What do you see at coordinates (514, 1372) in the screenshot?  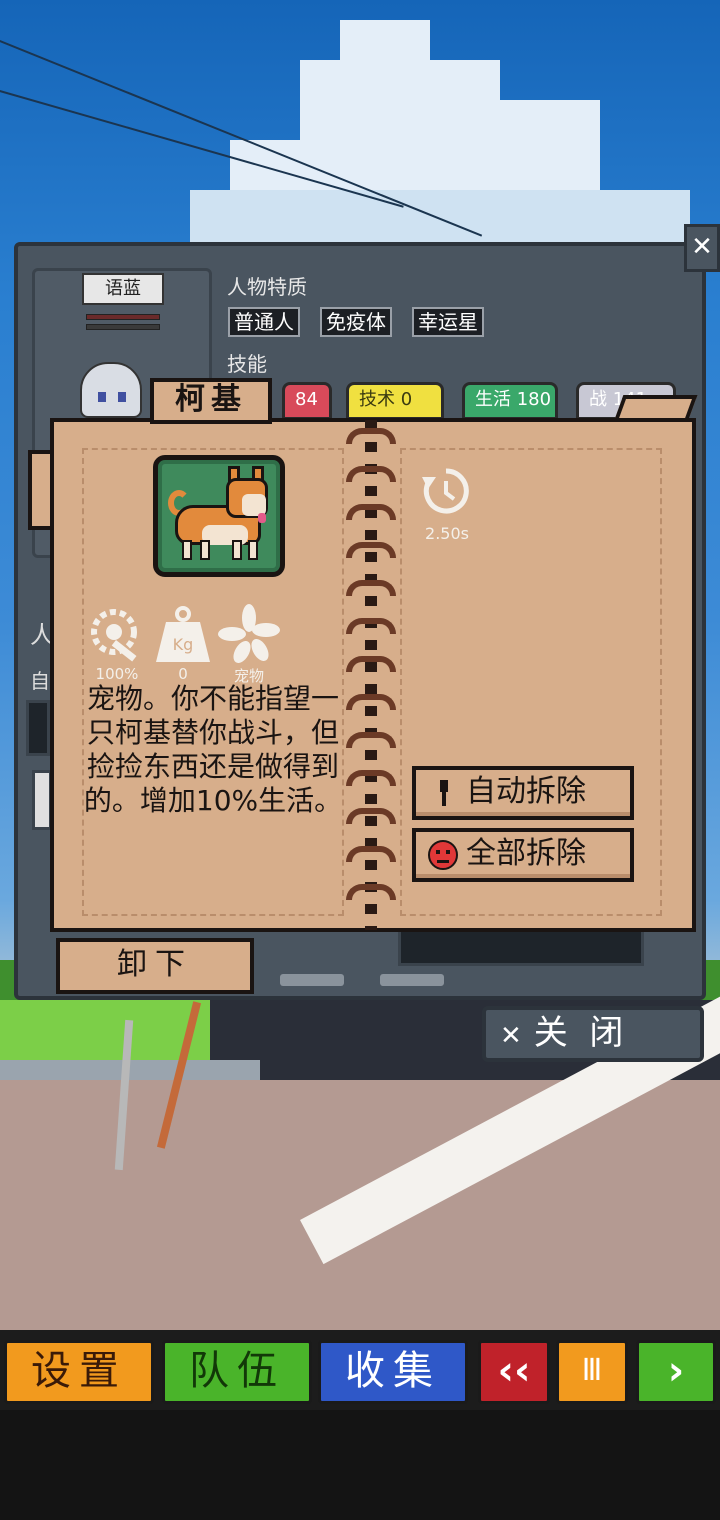 I see `rewind-button: ‹‹` at bounding box center [514, 1372].